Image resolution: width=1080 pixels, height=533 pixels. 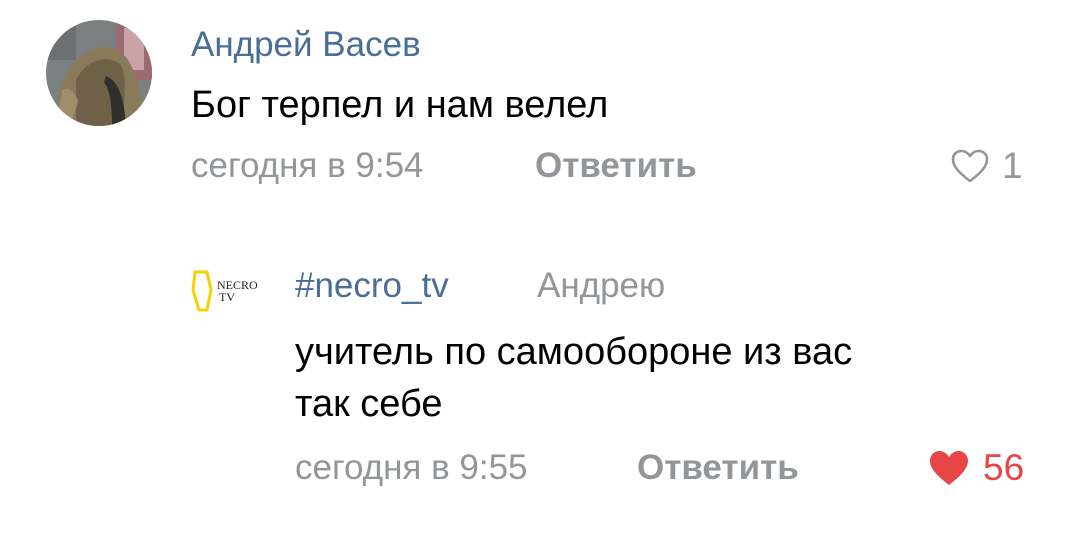 I want to click on reply-to-name: Андрею, so click(x=601, y=286).